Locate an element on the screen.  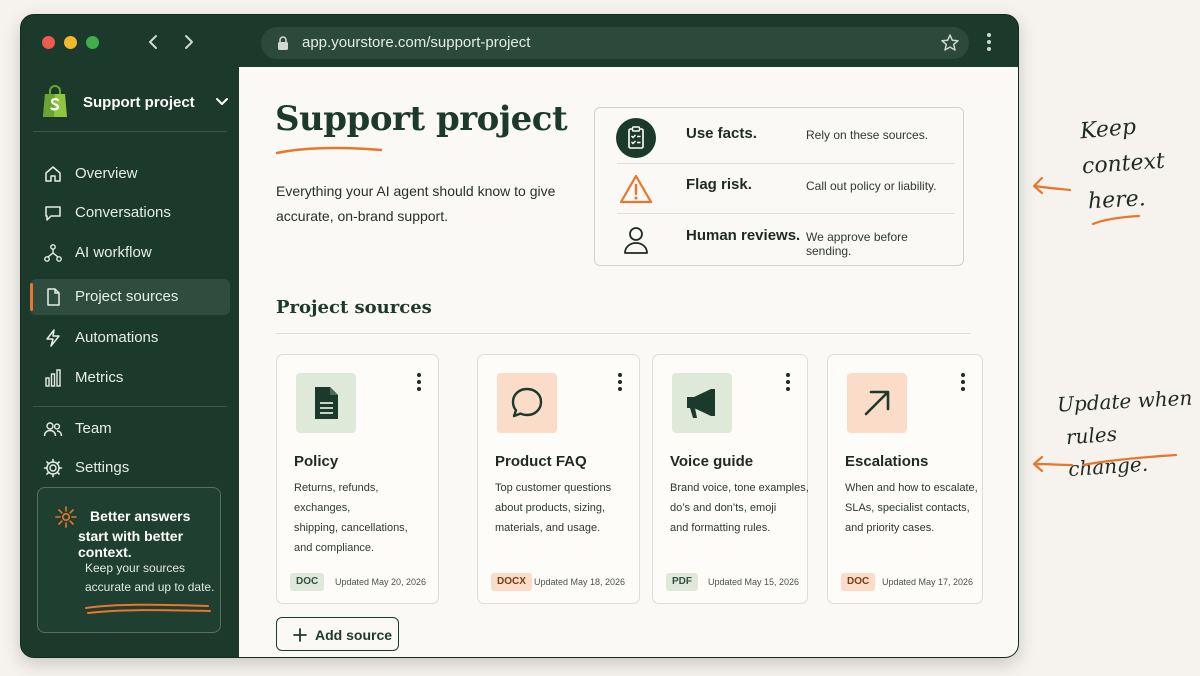
minimize-window-button is located at coordinates (70, 42).